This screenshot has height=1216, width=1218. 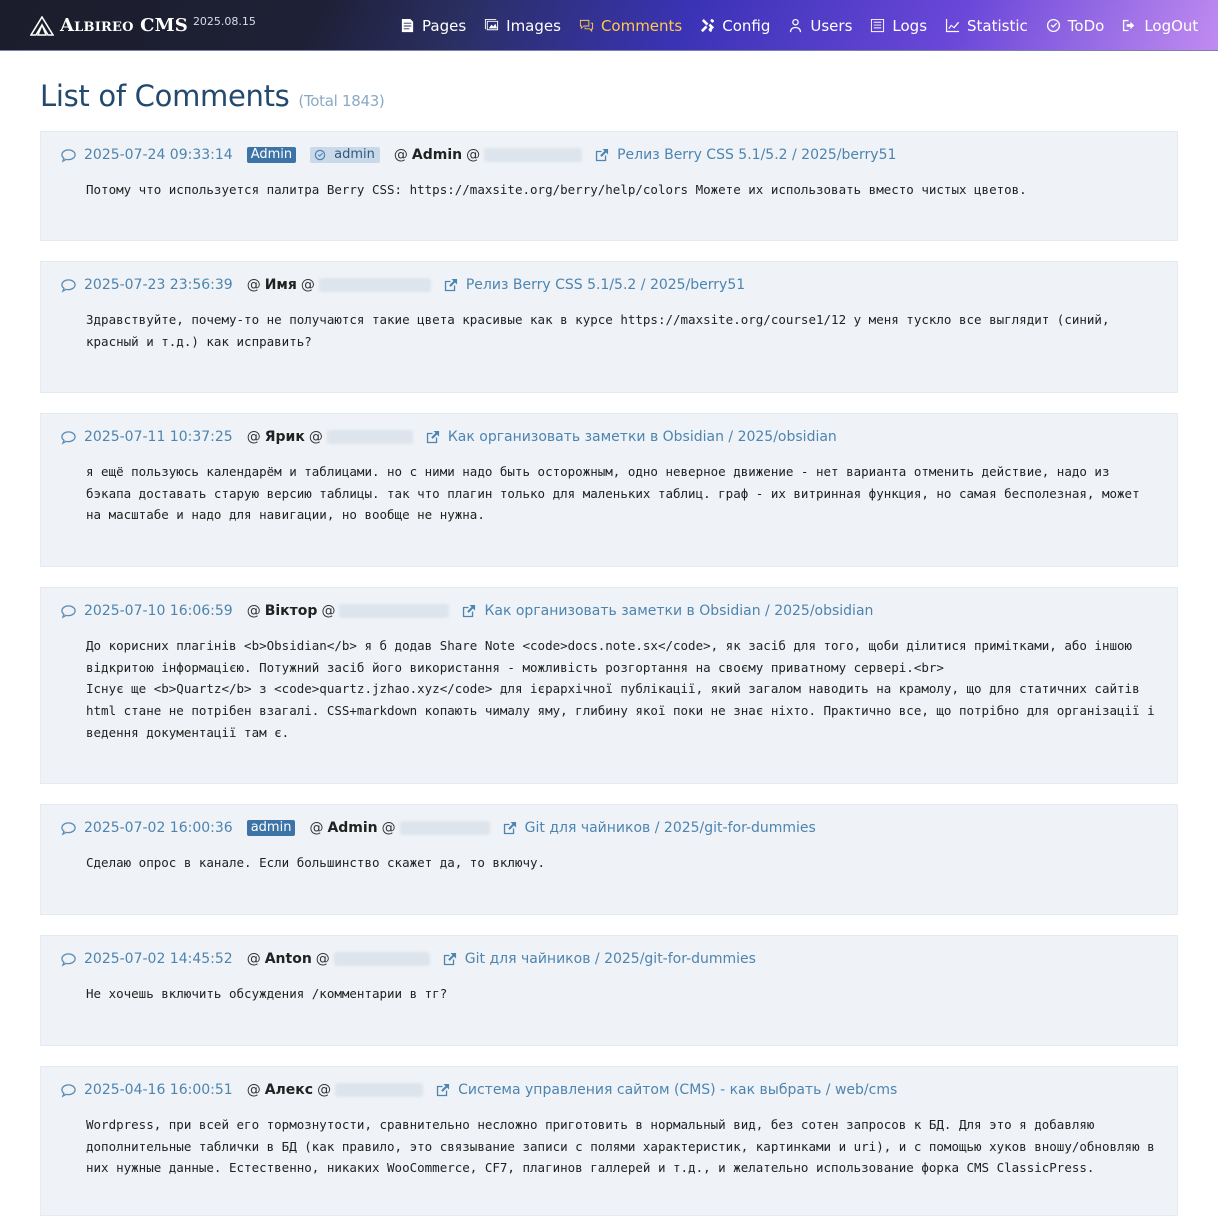 I want to click on nav-label: Config, so click(x=746, y=25).